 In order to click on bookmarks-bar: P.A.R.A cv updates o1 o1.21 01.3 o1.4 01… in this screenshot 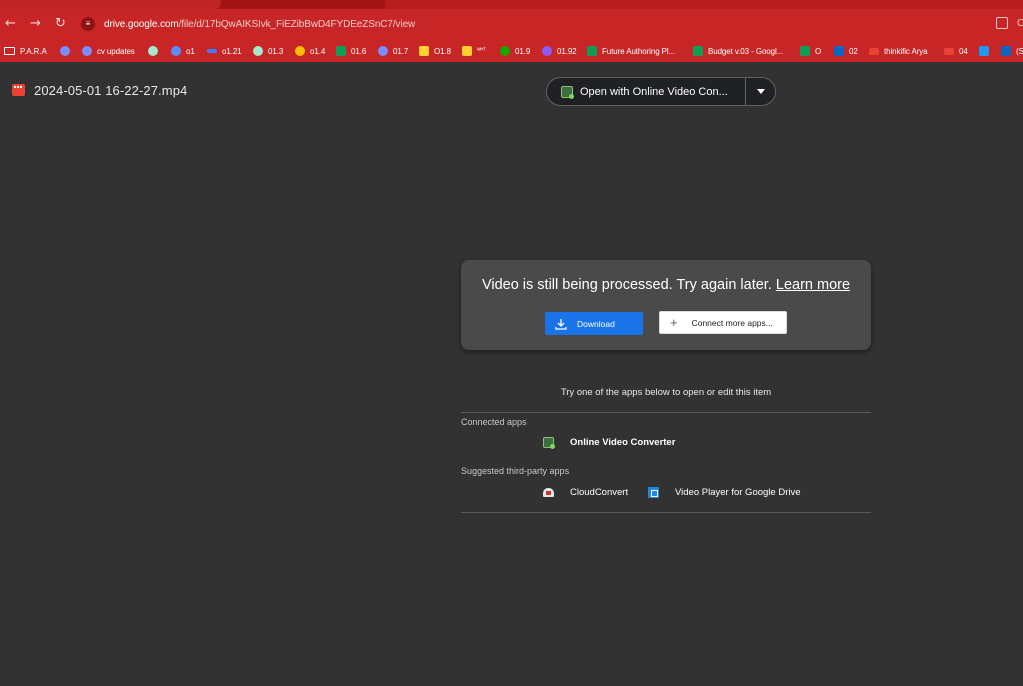, I will do `click(511, 51)`.